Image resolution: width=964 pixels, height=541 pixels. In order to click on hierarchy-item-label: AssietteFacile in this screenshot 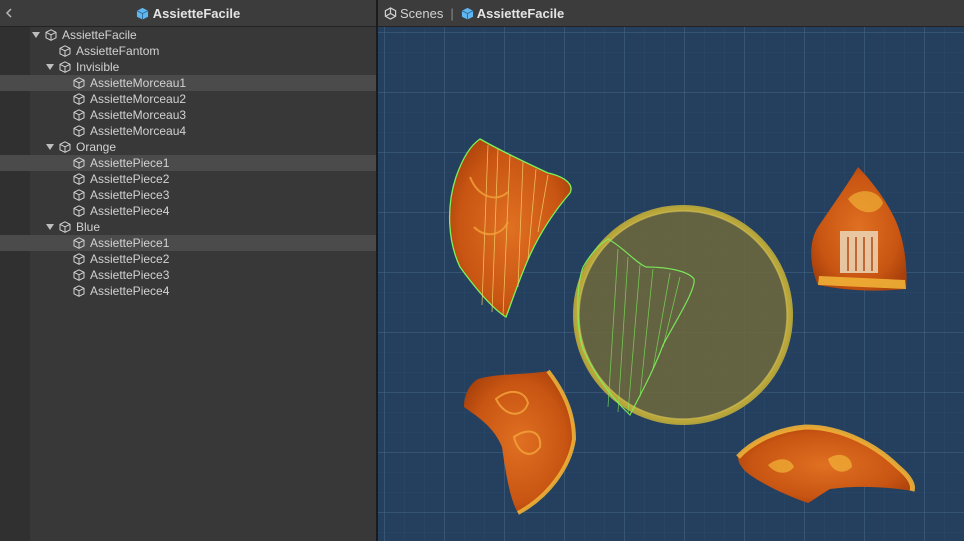, I will do `click(99, 35)`.